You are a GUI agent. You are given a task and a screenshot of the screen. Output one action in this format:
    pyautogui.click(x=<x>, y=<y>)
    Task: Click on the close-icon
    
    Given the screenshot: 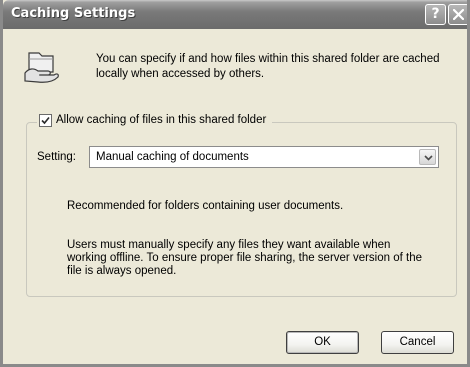 What is the action you would take?
    pyautogui.click(x=458, y=14)
    